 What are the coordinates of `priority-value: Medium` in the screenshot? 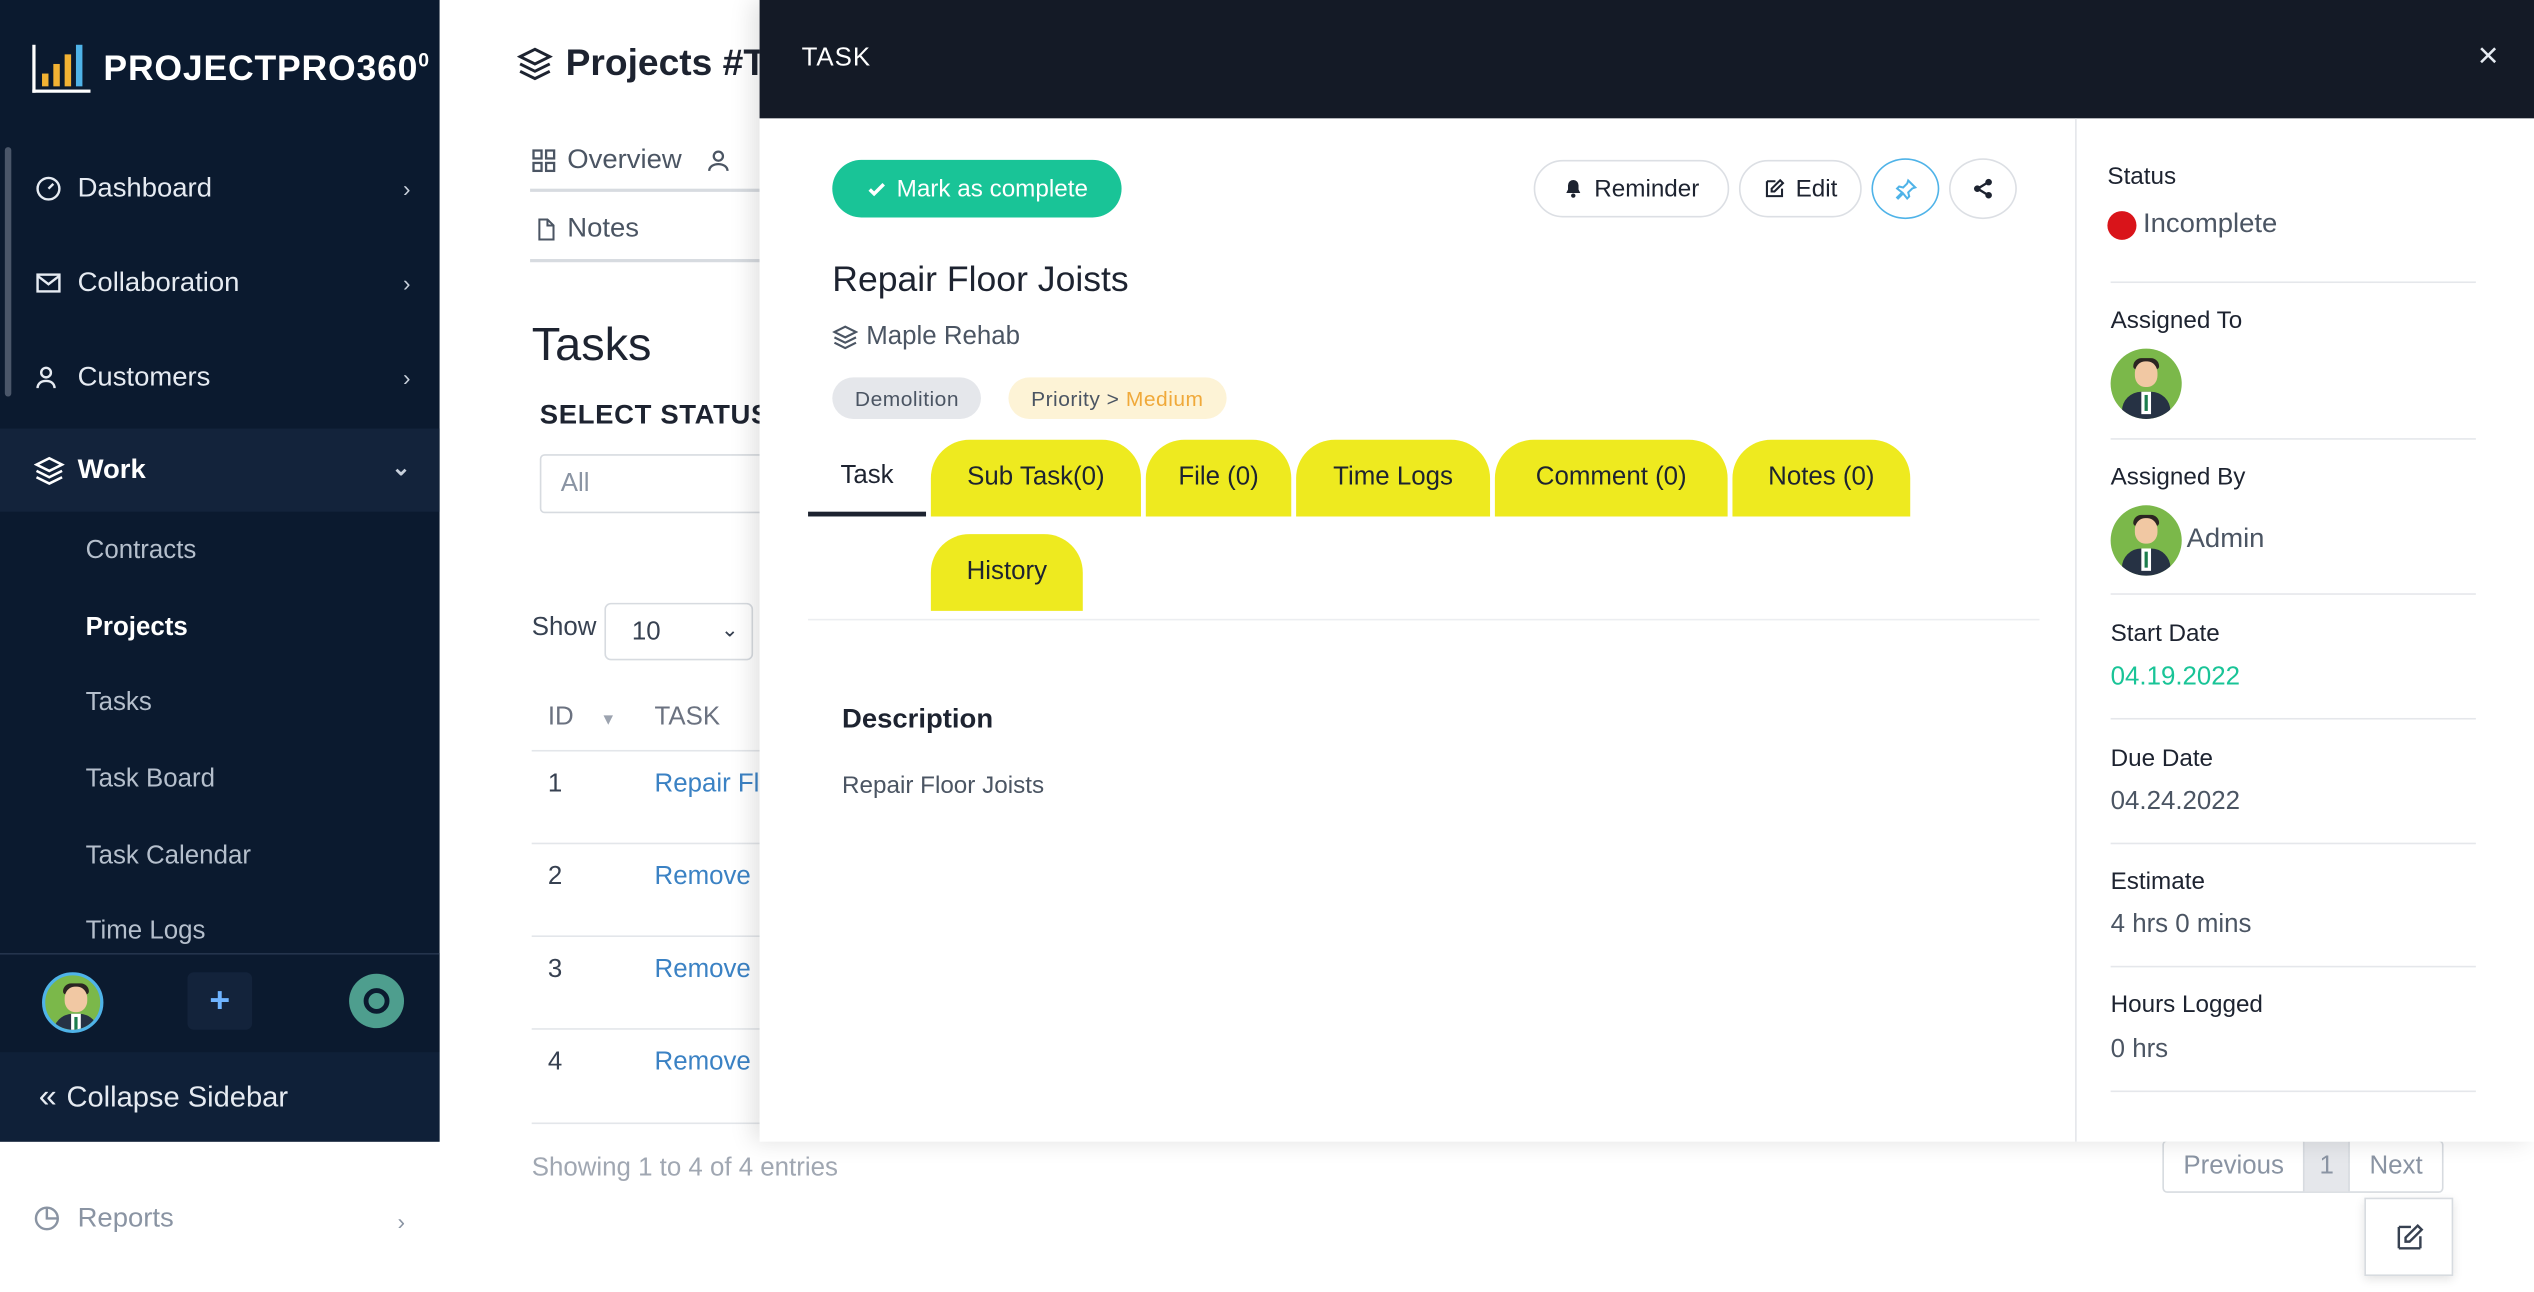 It's located at (1164, 398).